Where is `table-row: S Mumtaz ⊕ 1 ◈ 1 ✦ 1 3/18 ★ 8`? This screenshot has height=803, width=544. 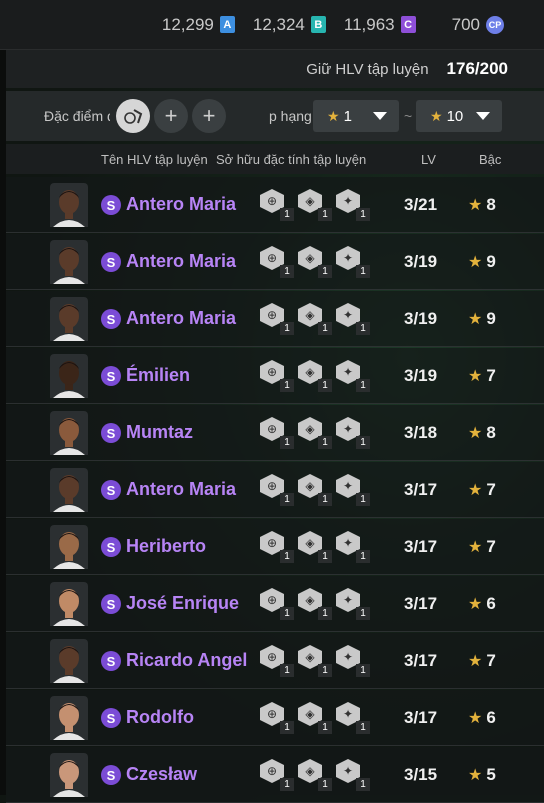
table-row: S Mumtaz ⊕ 1 ◈ 1 ✦ 1 3/18 ★ 8 is located at coordinates (275, 433).